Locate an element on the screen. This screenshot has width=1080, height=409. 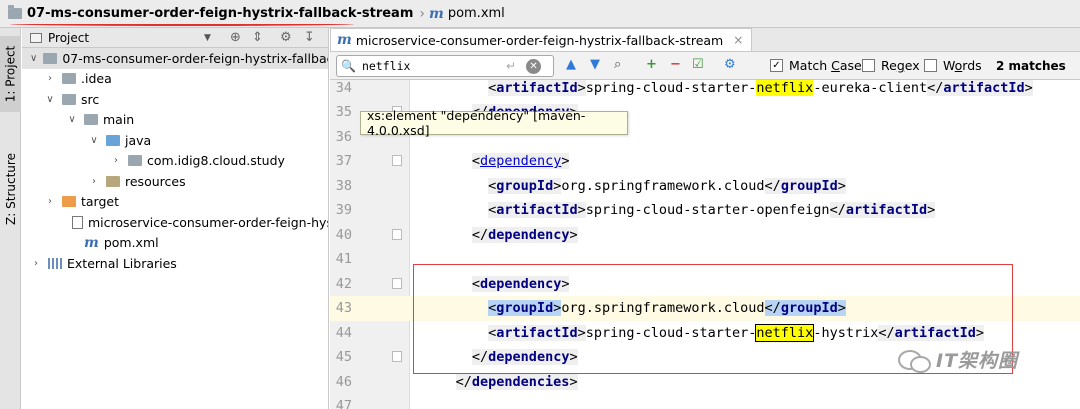
previous-occurrence-icon: ▲ is located at coordinates (571, 64).